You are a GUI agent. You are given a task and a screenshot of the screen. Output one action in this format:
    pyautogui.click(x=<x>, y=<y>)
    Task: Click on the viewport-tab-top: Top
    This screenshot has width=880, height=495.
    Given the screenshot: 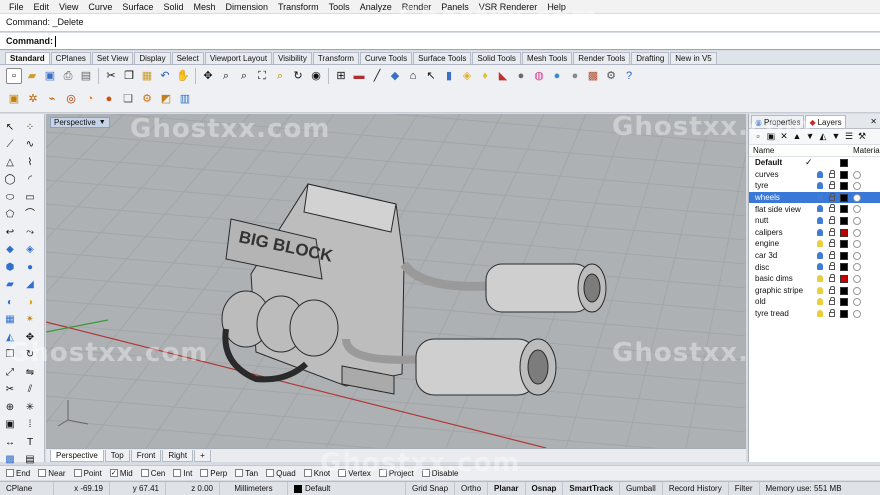 What is the action you would take?
    pyautogui.click(x=117, y=456)
    